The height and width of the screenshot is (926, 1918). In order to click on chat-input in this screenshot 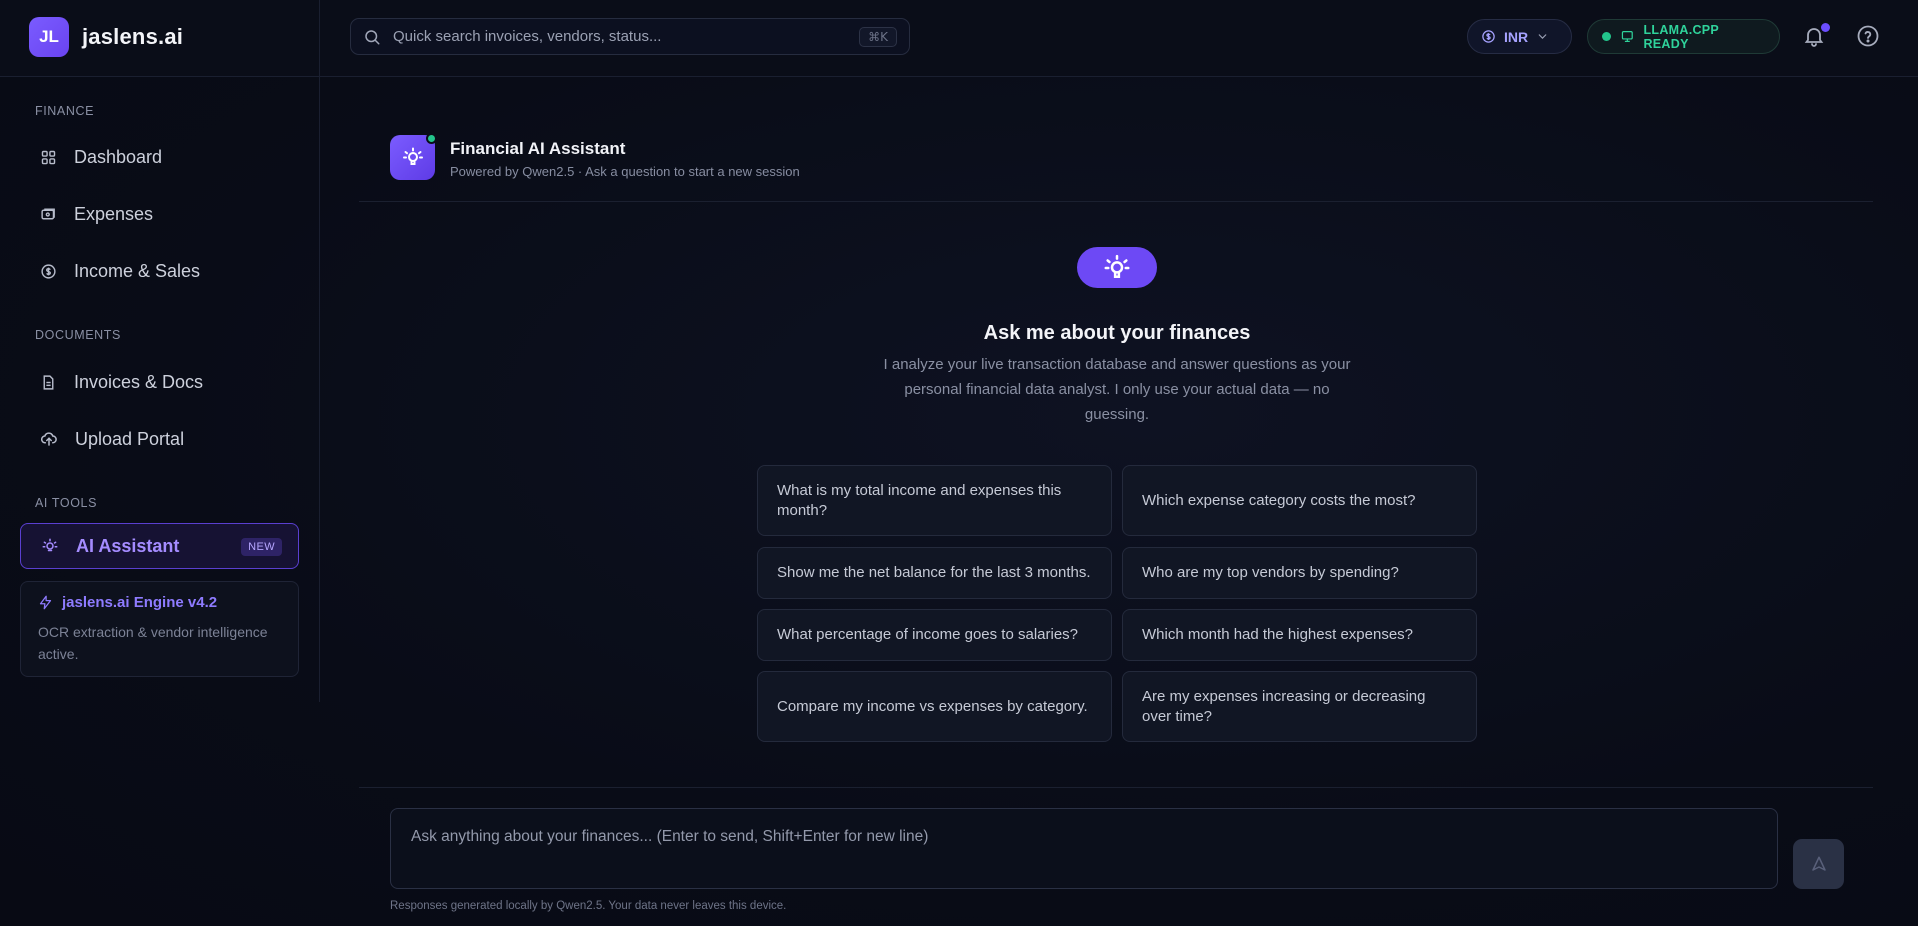, I will do `click(1084, 837)`.